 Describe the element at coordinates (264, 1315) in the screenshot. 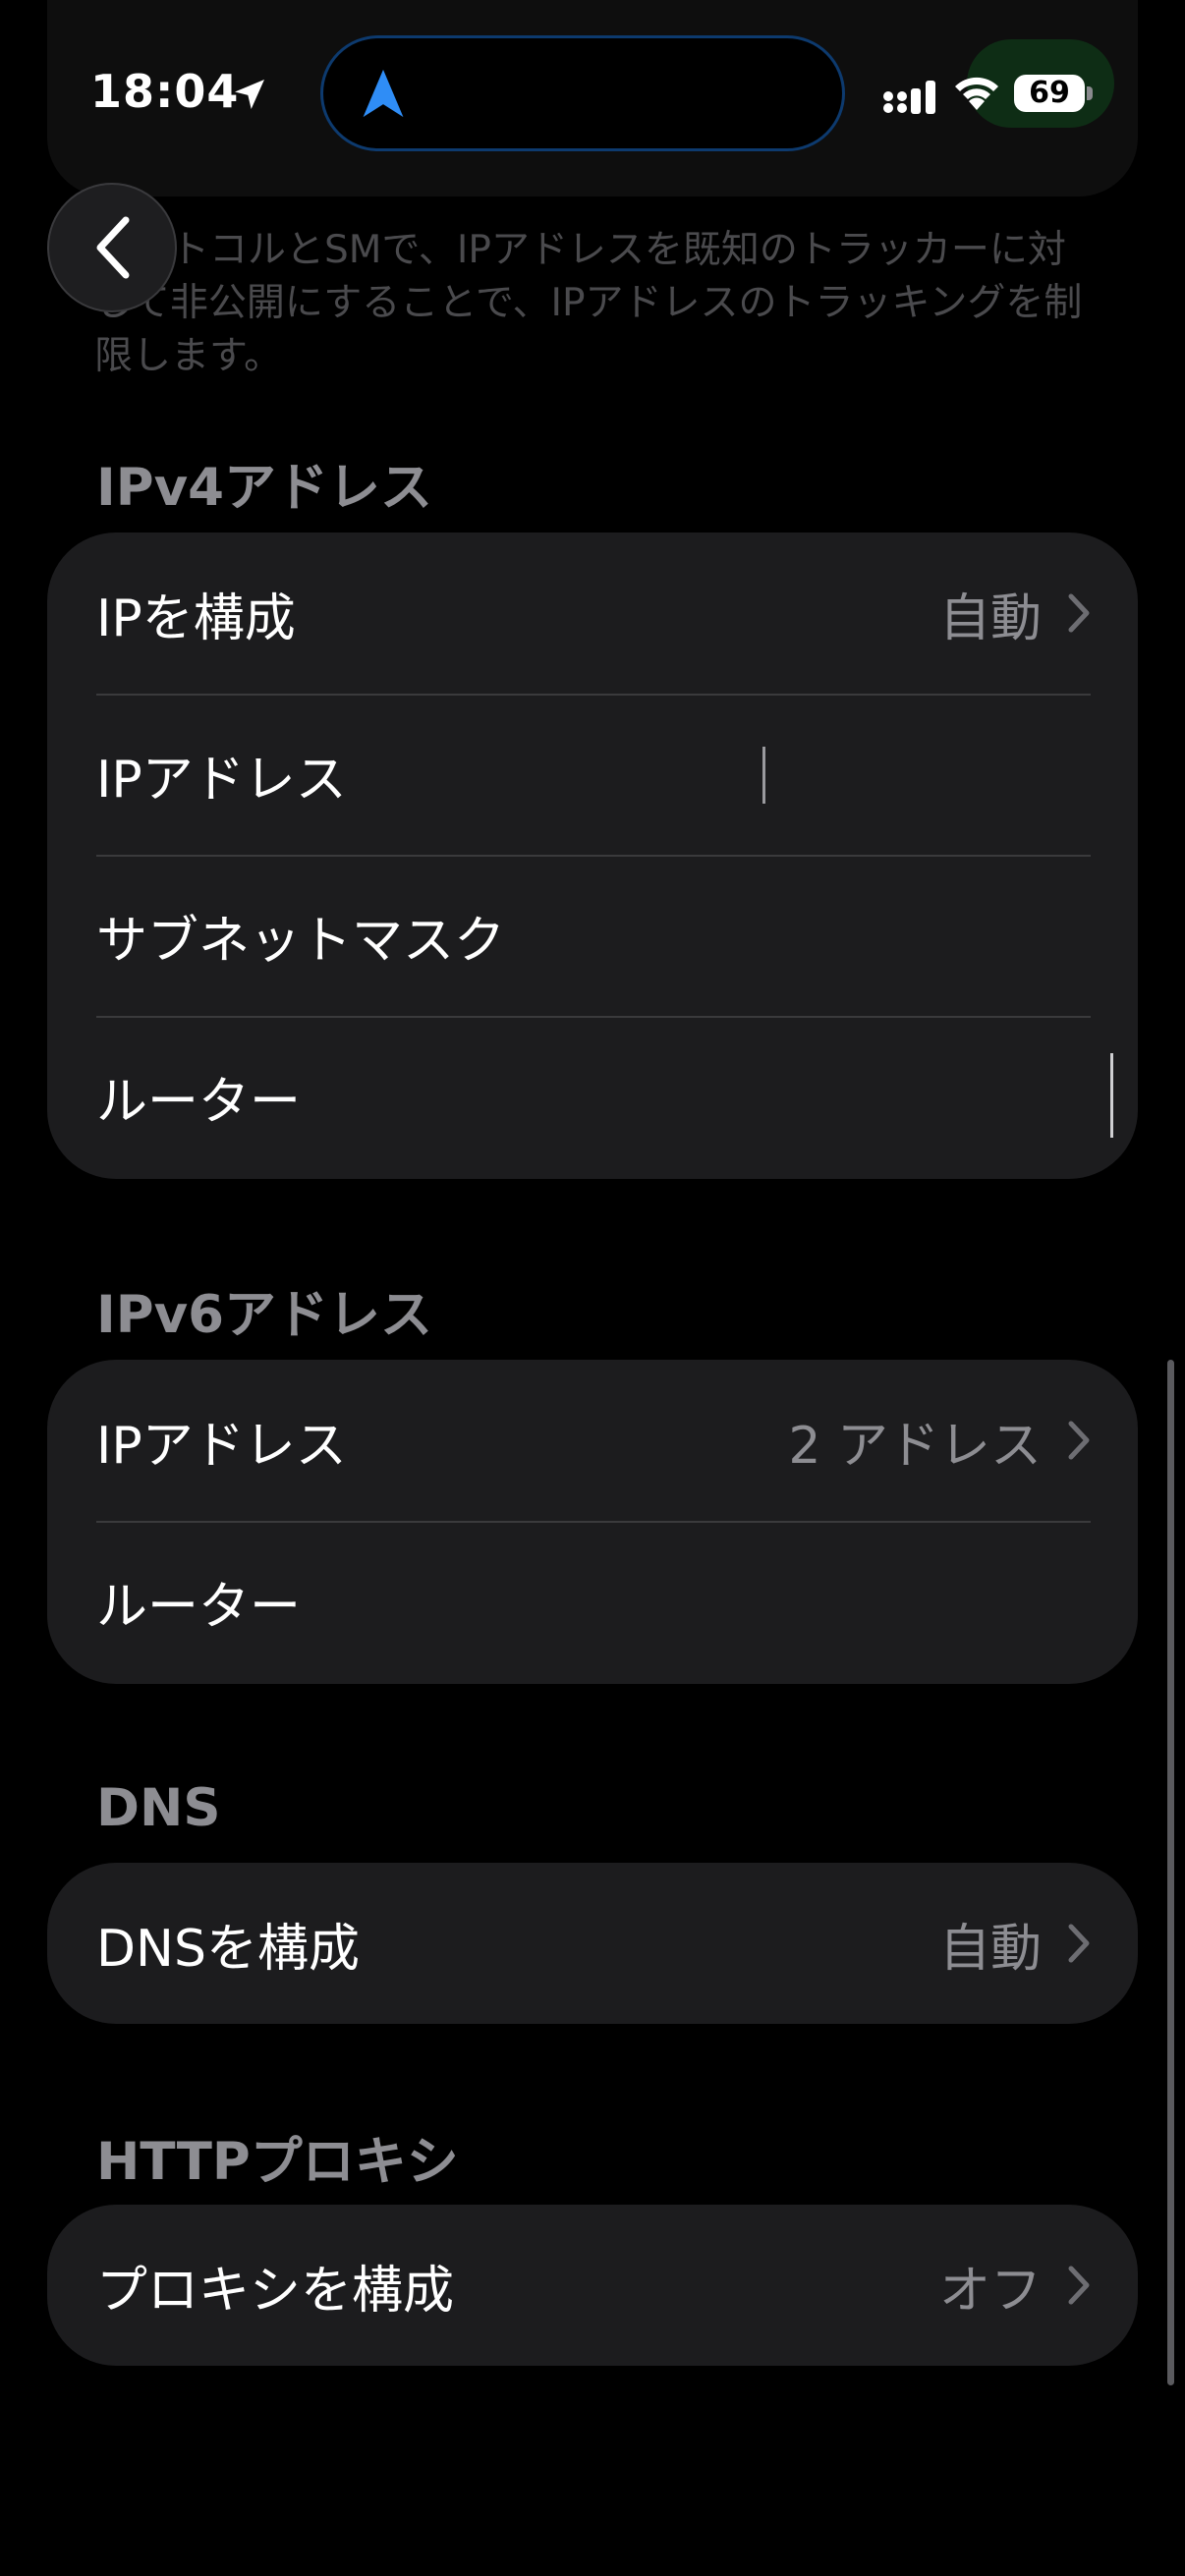

I see `section-header-ipv6: IPv6アドレス` at that location.